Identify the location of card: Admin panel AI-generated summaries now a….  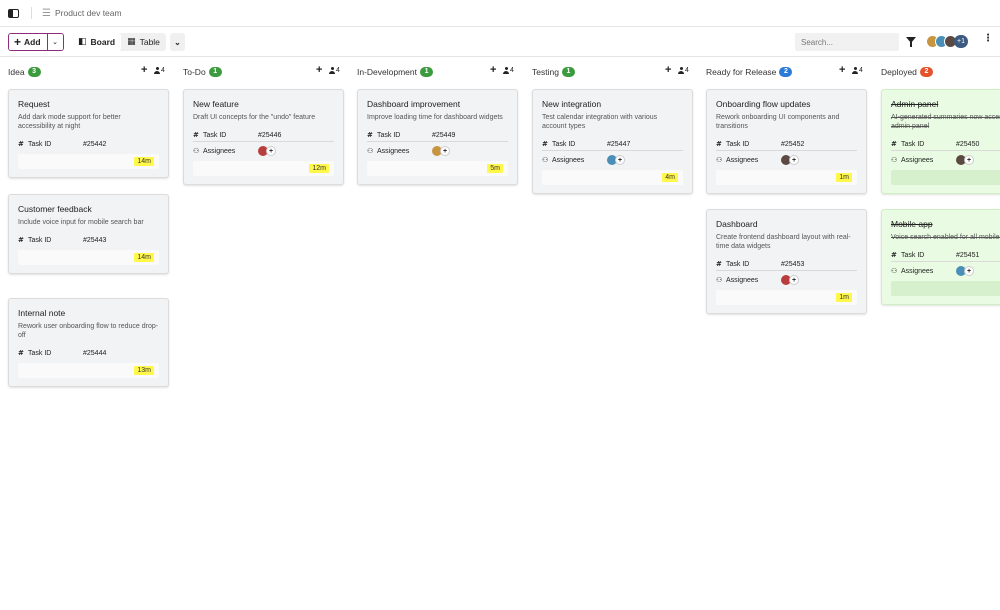
(940, 141).